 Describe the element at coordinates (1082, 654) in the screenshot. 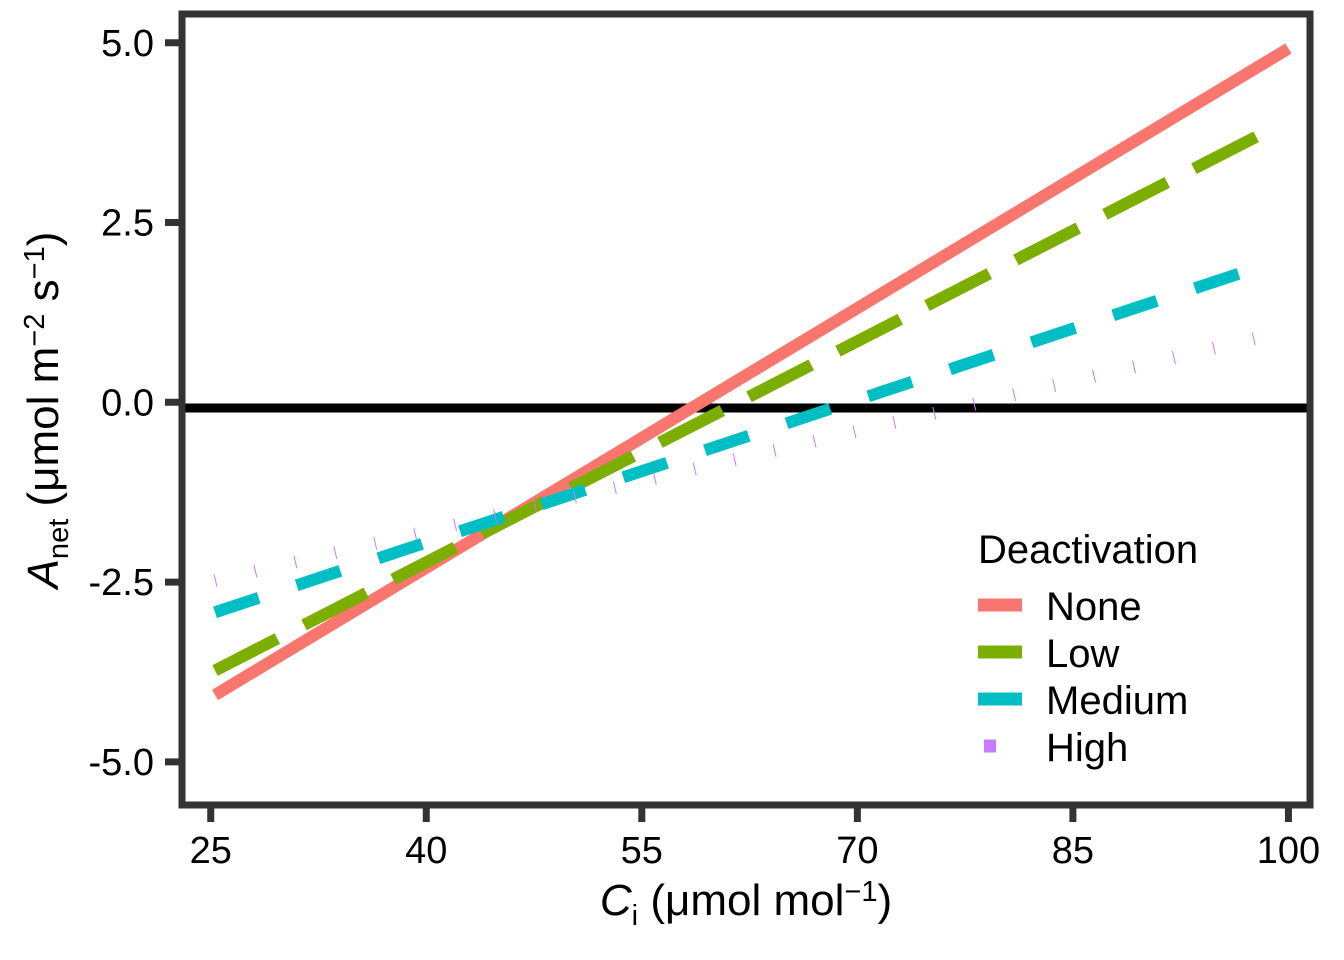

I see `legend-label-low: Low` at that location.